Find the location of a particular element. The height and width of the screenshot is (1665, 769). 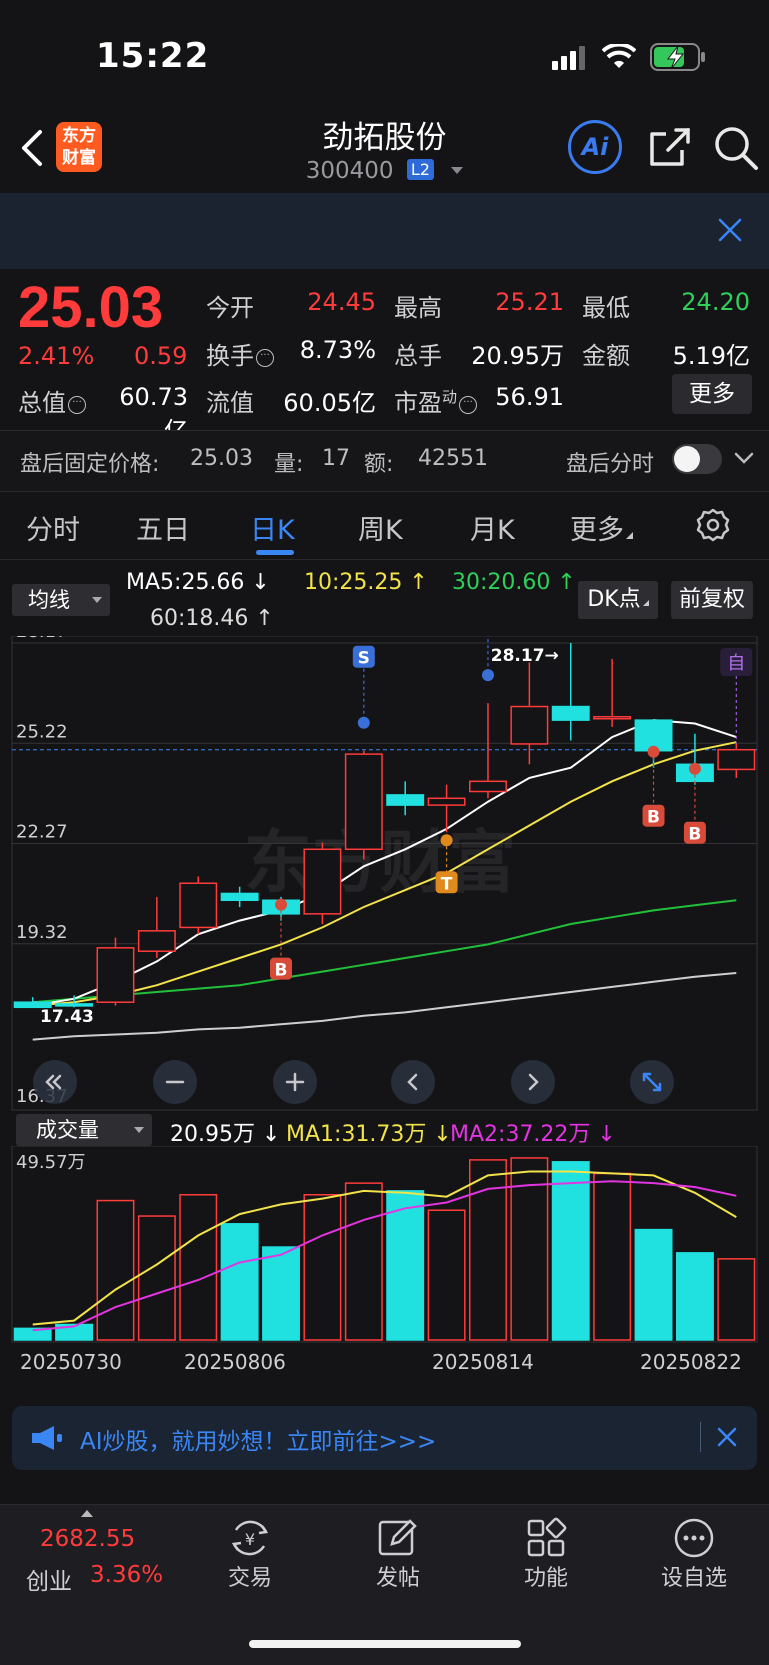

gear-icon is located at coordinates (713, 525).